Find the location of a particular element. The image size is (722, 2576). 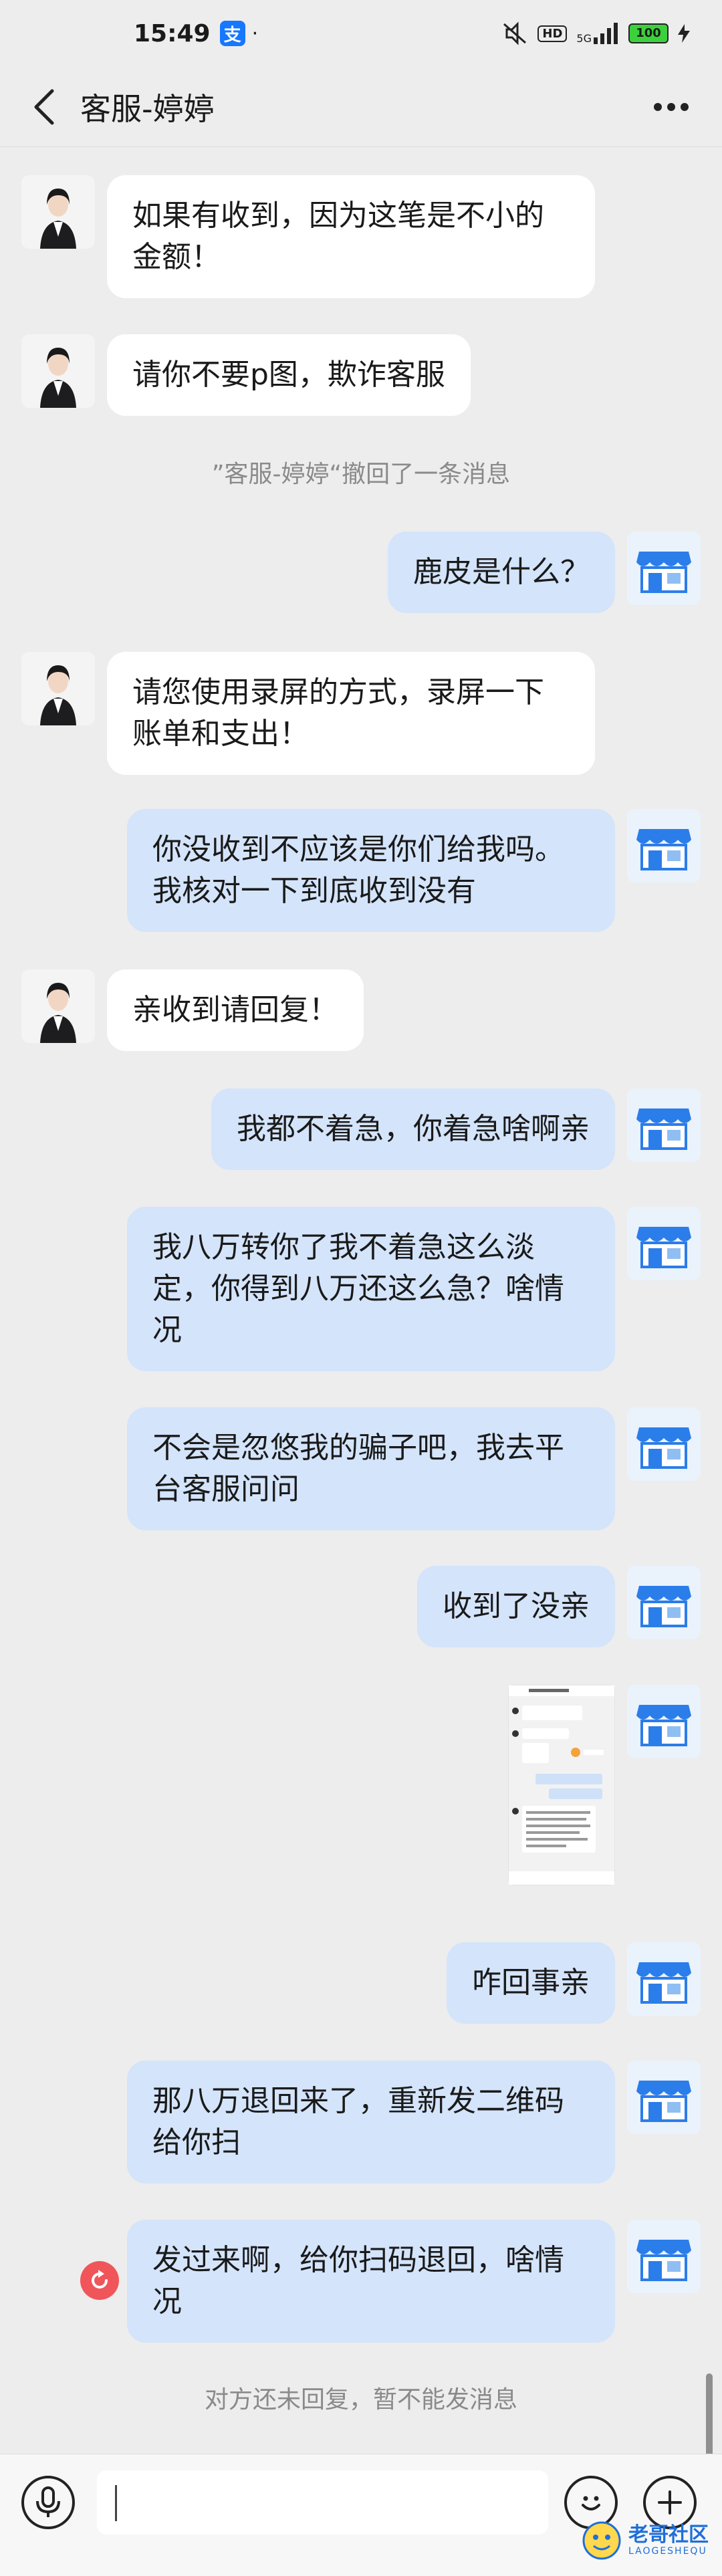

message-bubble: 咋回事亲 is located at coordinates (531, 1983).